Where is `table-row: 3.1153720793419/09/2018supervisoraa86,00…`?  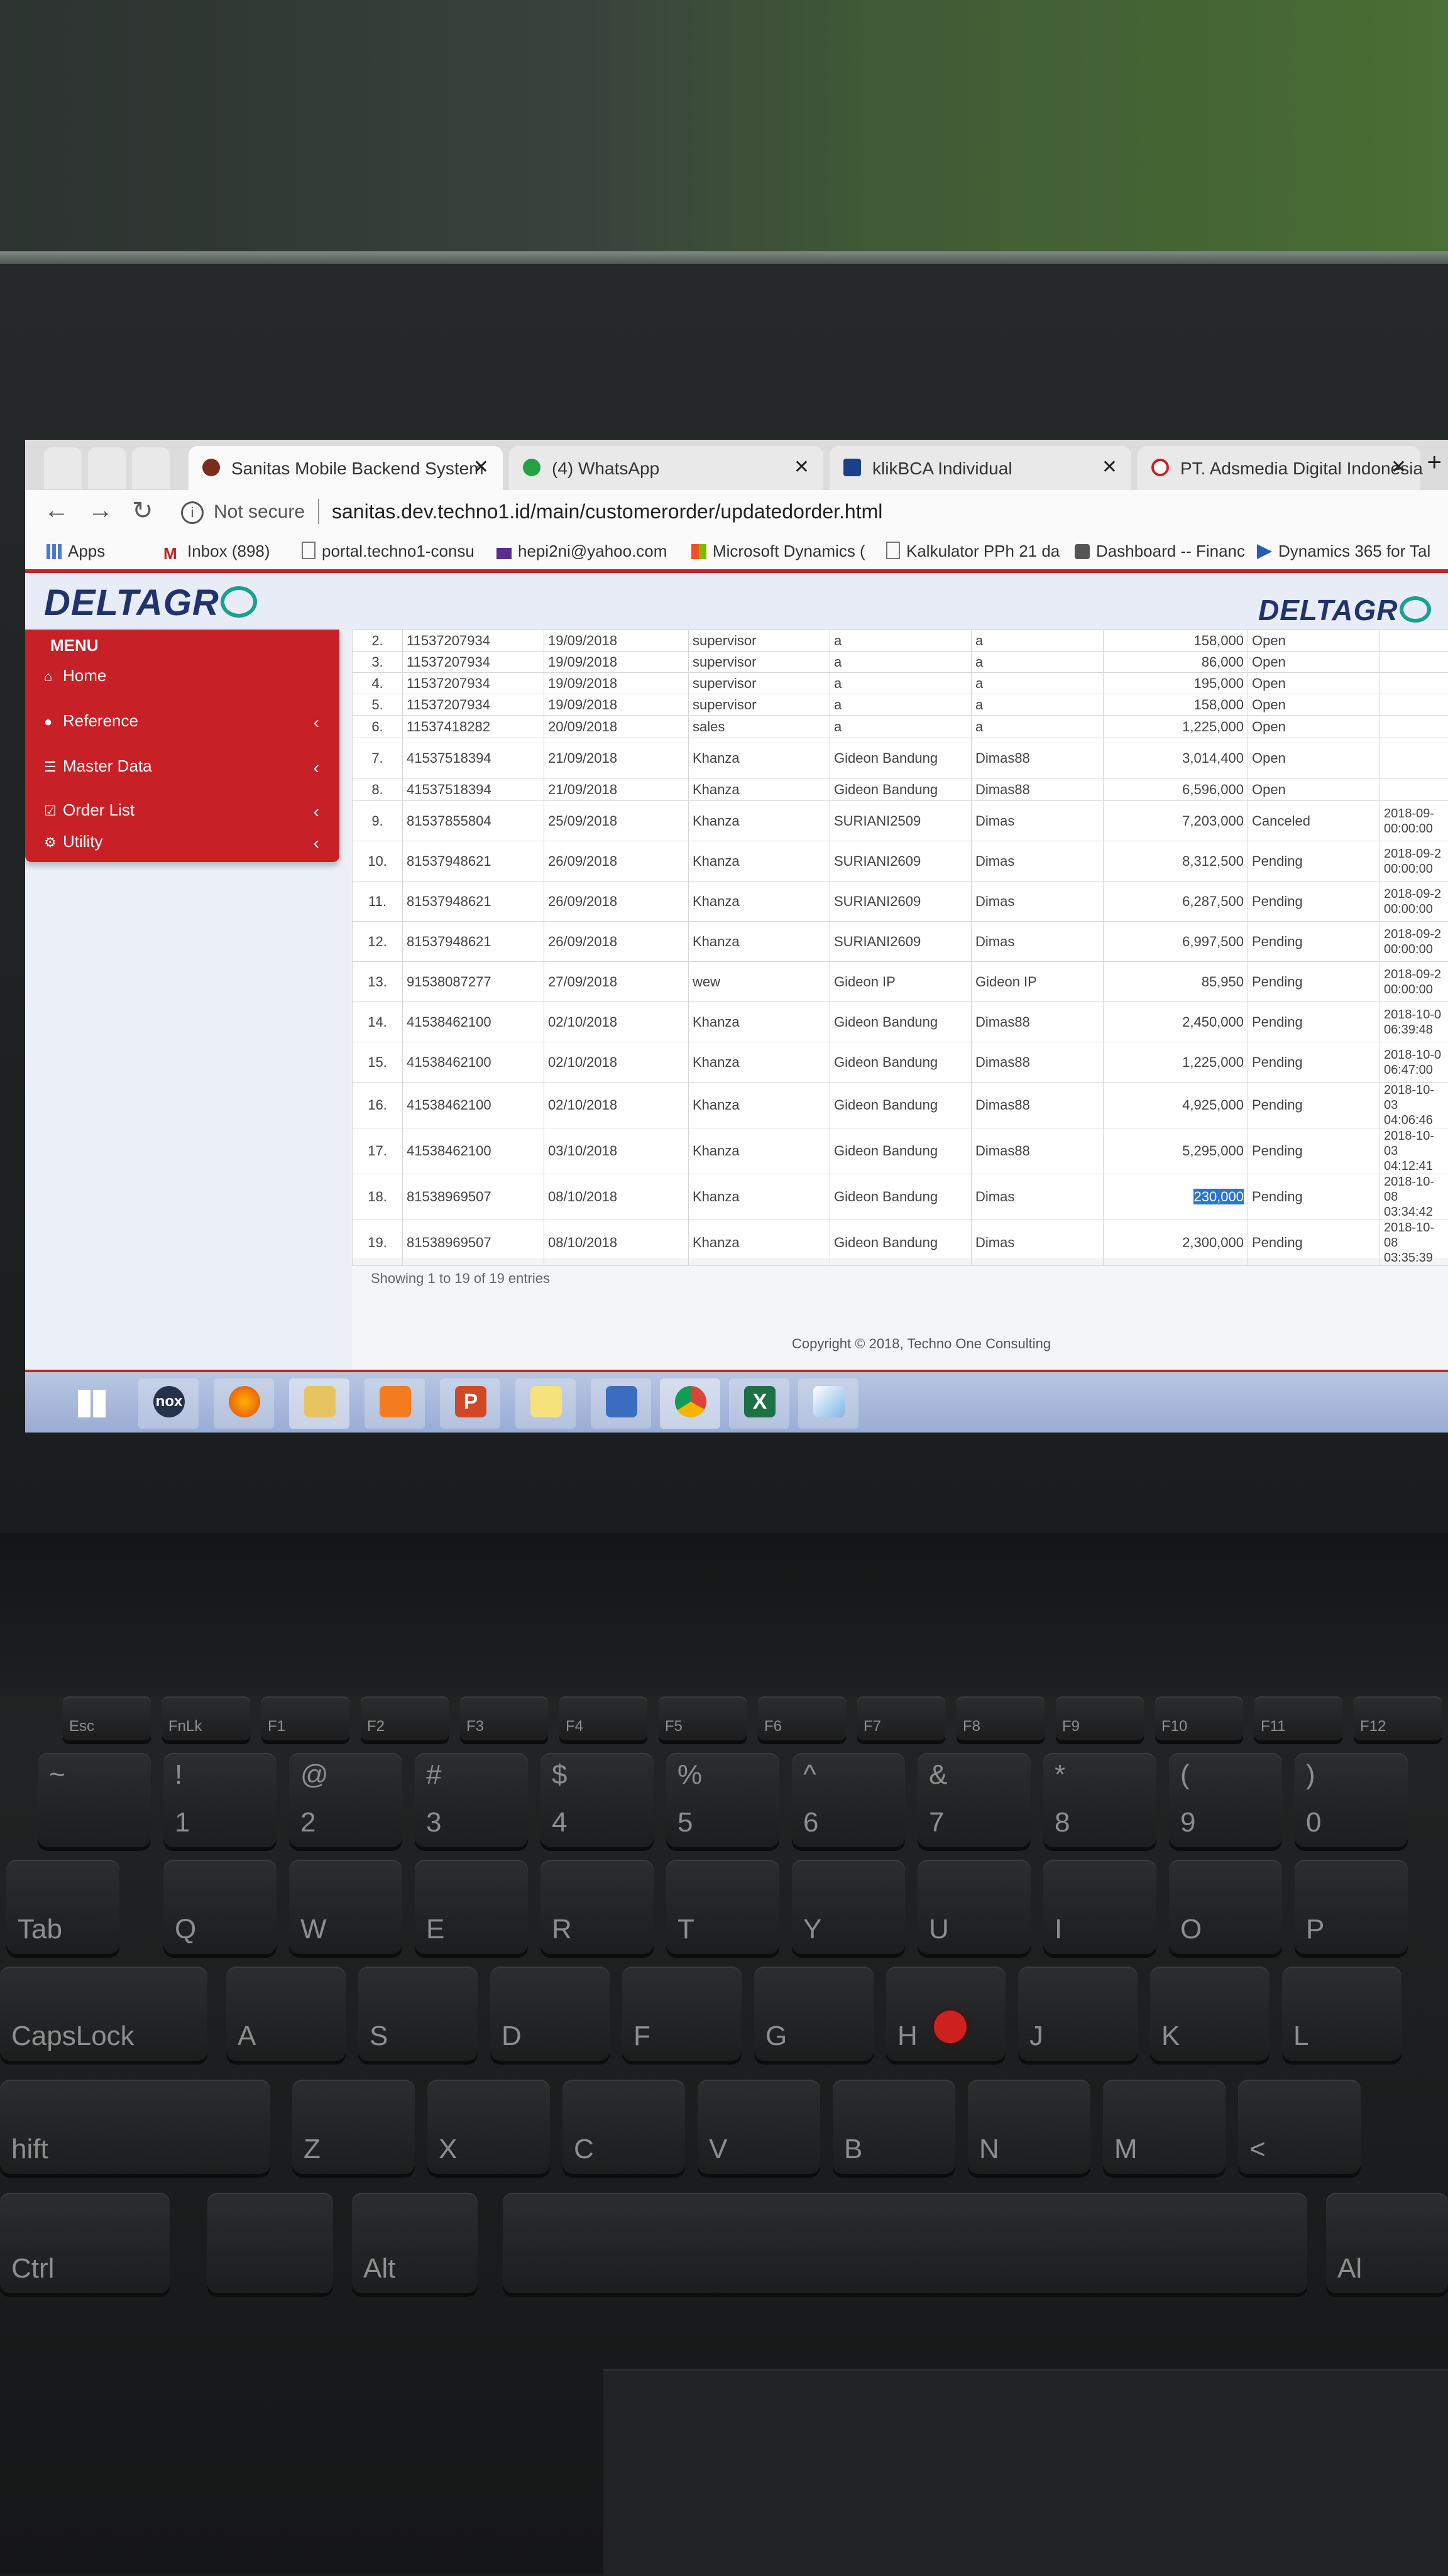 table-row: 3.1153720793419/09/2018supervisoraa86,00… is located at coordinates (900, 662).